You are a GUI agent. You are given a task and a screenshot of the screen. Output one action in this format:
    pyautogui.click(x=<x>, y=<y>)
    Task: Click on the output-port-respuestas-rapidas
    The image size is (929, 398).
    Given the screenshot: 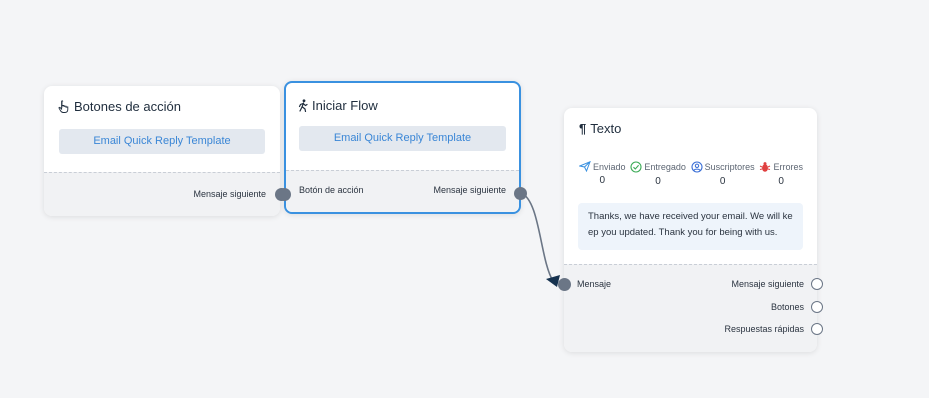 What is the action you would take?
    pyautogui.click(x=817, y=329)
    